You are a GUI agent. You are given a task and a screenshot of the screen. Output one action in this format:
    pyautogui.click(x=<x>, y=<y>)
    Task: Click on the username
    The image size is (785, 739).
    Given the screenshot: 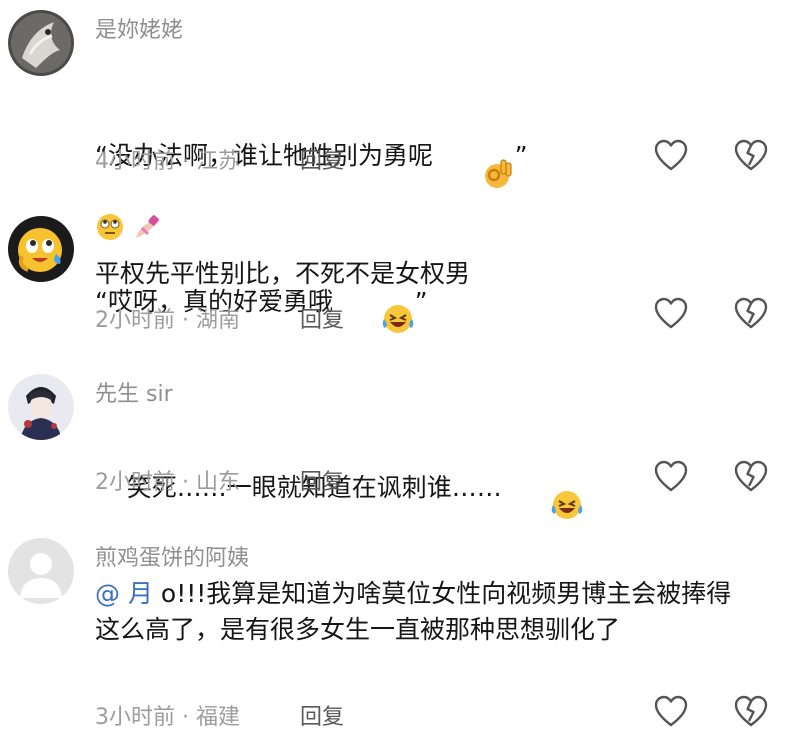 What is the action you would take?
    pyautogui.click(x=128, y=230)
    